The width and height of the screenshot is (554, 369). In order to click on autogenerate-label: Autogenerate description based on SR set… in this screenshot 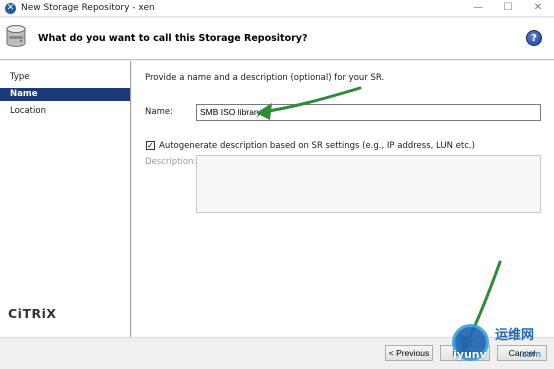, I will do `click(317, 146)`.